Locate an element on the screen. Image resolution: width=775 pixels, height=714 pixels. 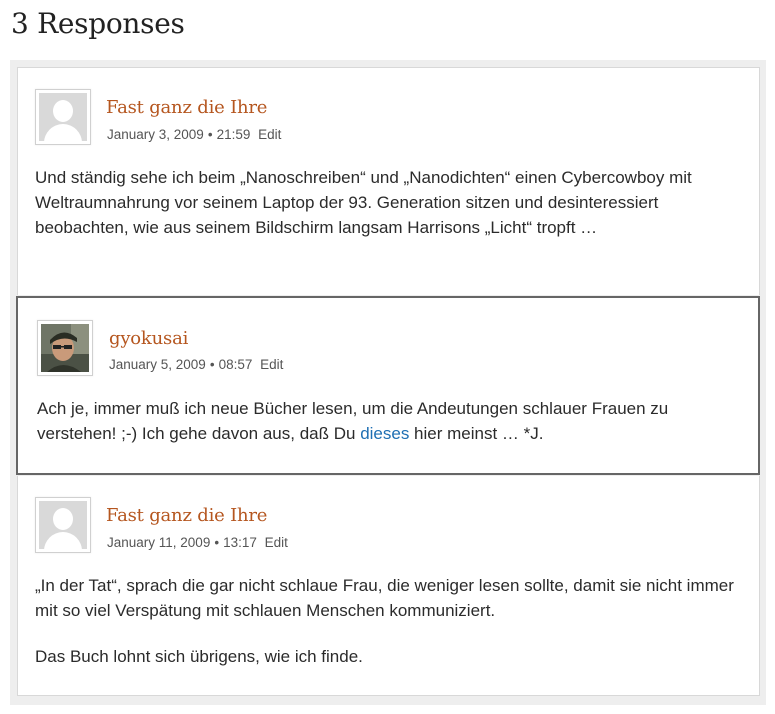
comment-meta: January 3, 2009 • 21:59 Edit is located at coordinates (194, 134).